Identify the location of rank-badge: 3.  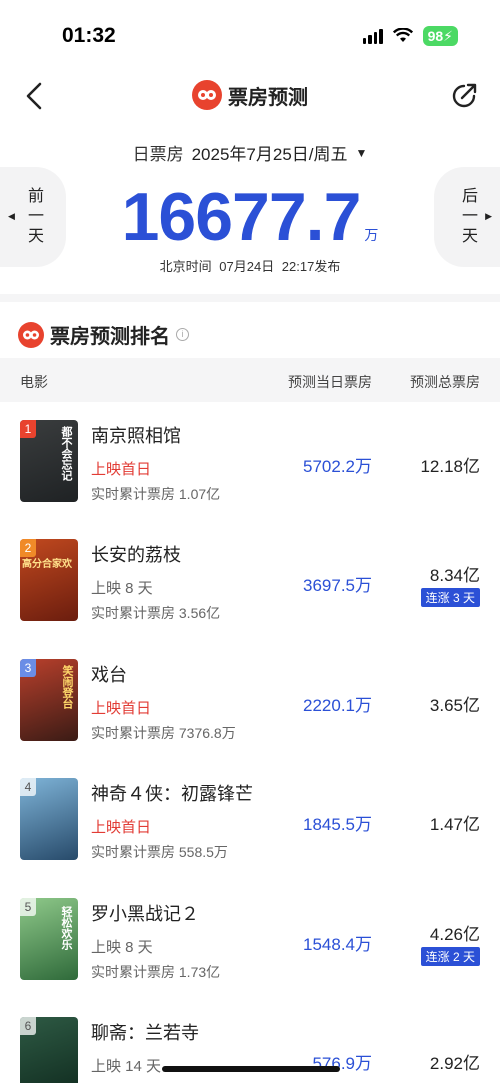
(28, 668).